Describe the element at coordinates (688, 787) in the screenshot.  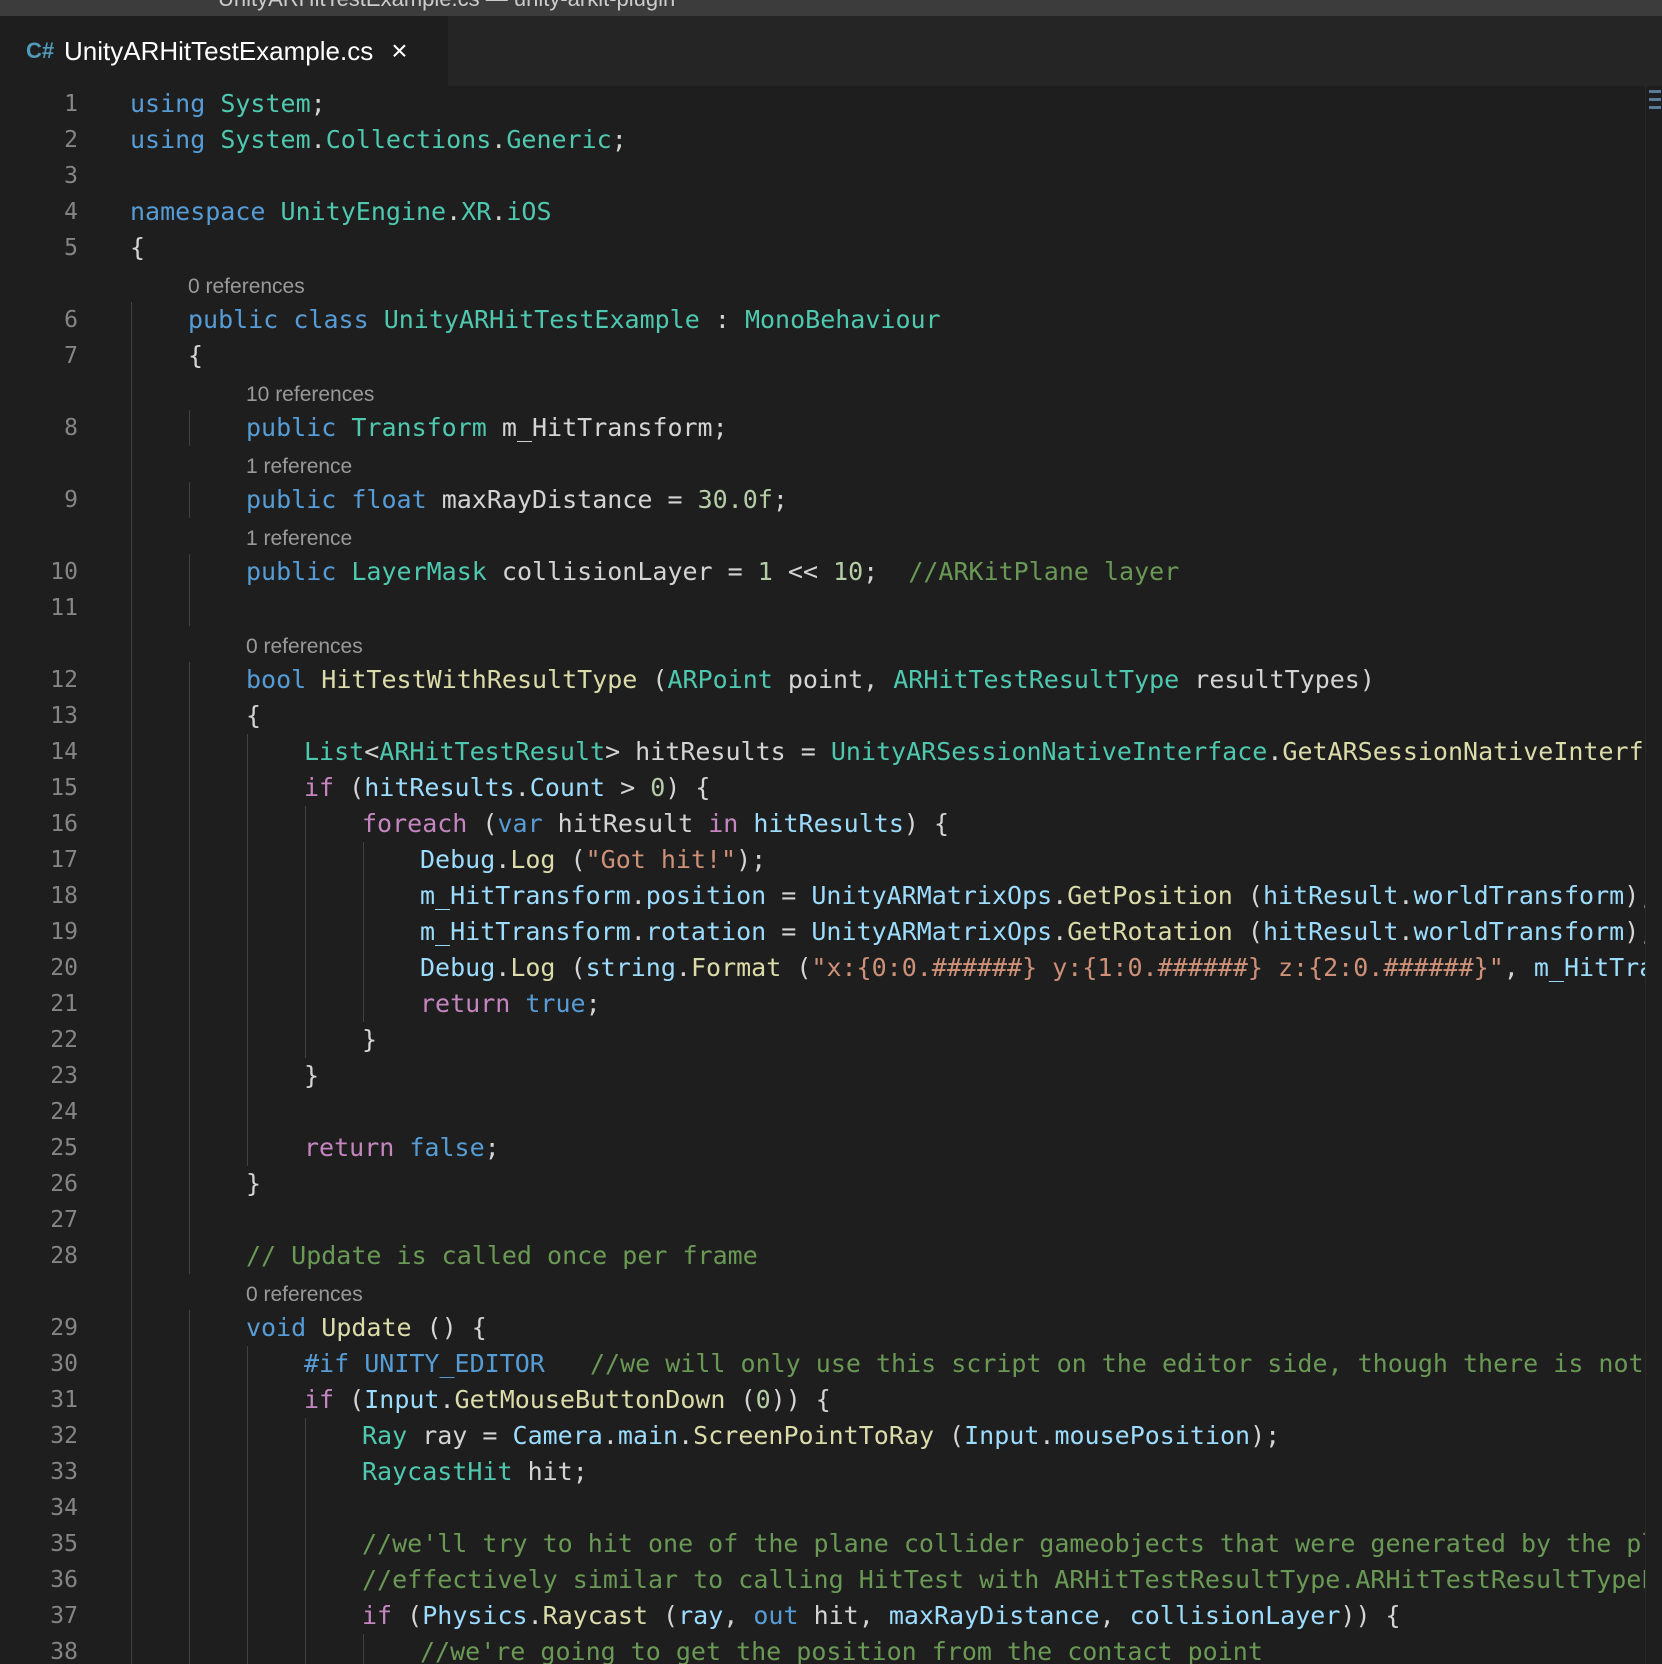
I see `code-token: ) {` at that location.